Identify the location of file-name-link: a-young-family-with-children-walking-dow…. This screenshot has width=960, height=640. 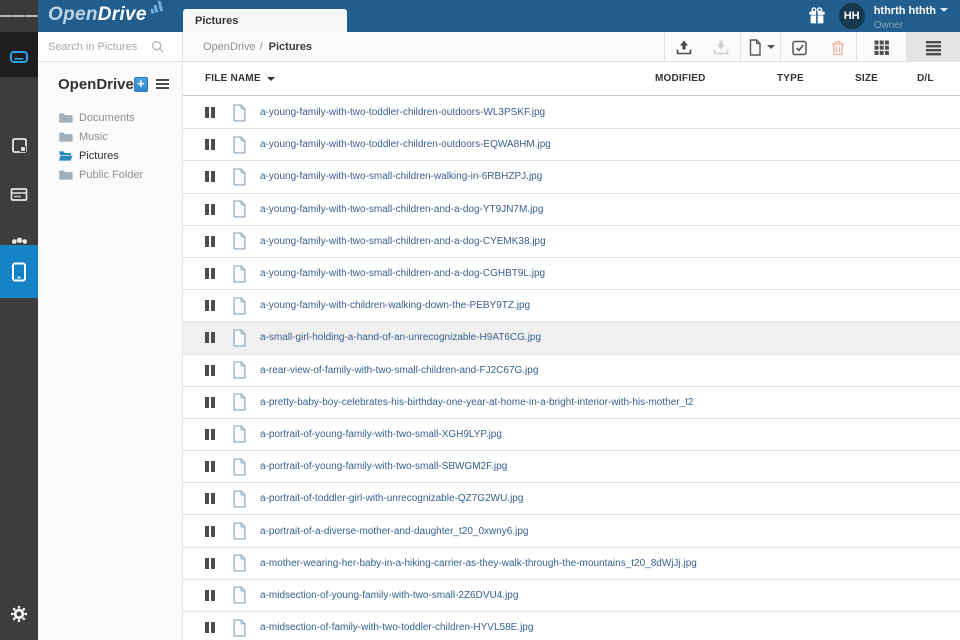
(395, 305).